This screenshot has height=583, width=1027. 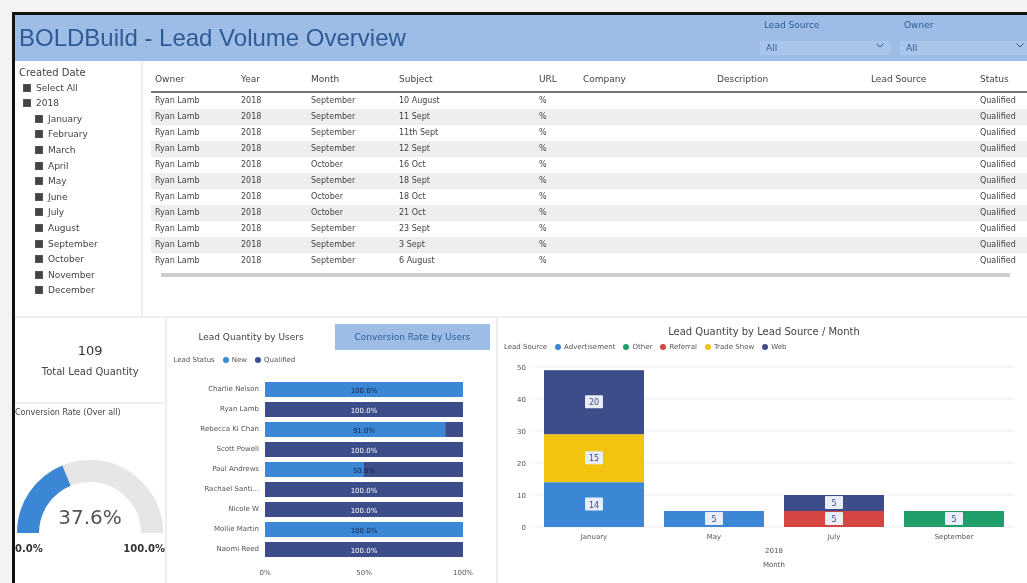 I want to click on table-cell: 11 Sept, so click(x=414, y=117).